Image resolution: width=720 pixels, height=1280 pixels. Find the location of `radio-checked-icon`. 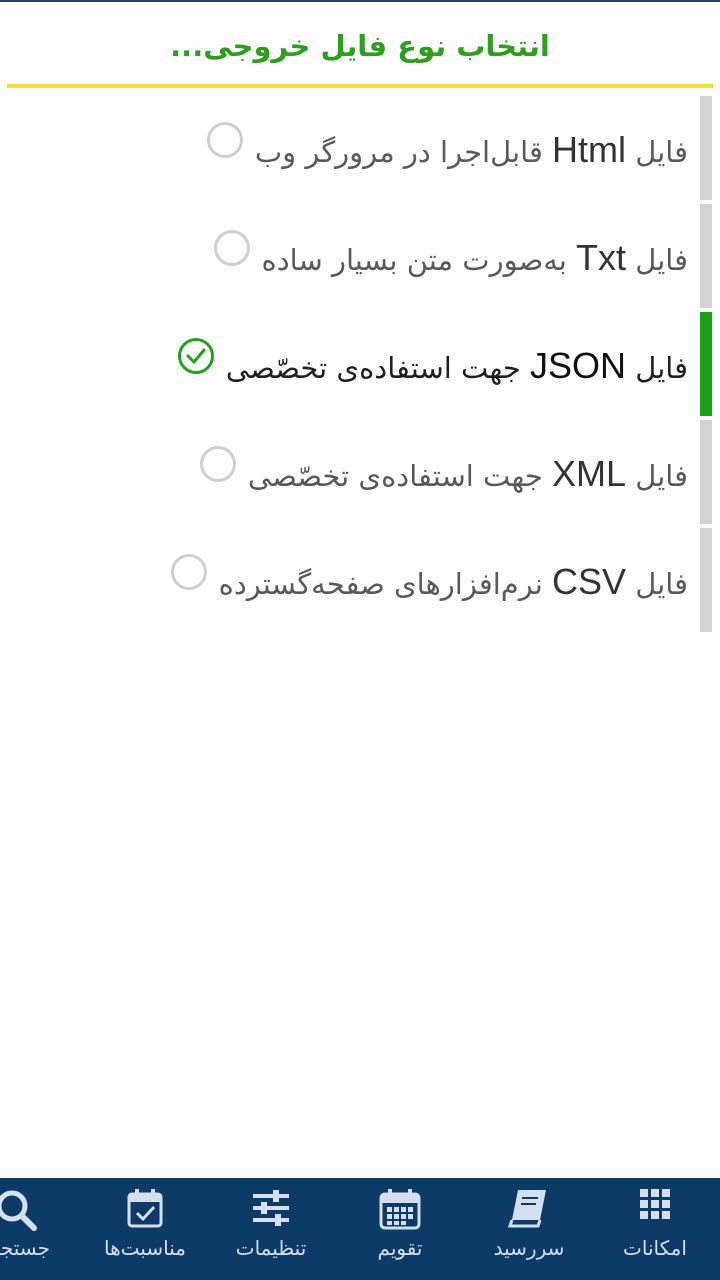

radio-checked-icon is located at coordinates (195, 356).